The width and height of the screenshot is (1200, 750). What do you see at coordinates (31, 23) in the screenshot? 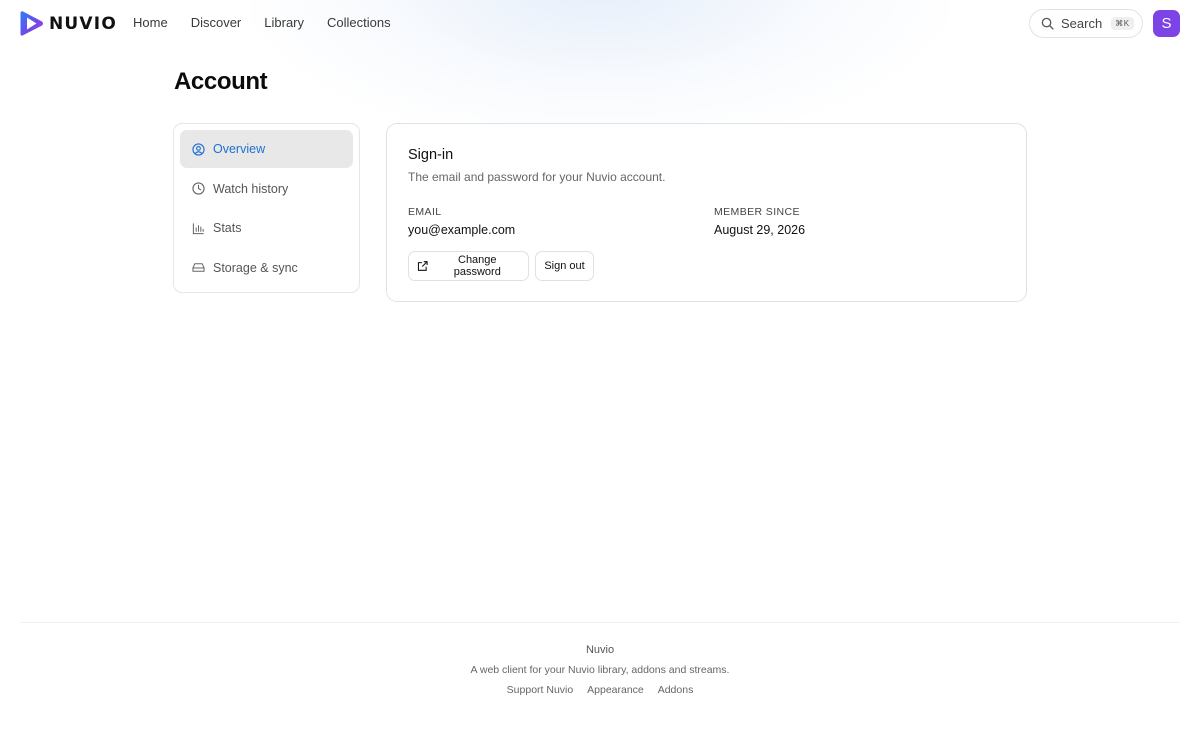
I see `logo-icon` at bounding box center [31, 23].